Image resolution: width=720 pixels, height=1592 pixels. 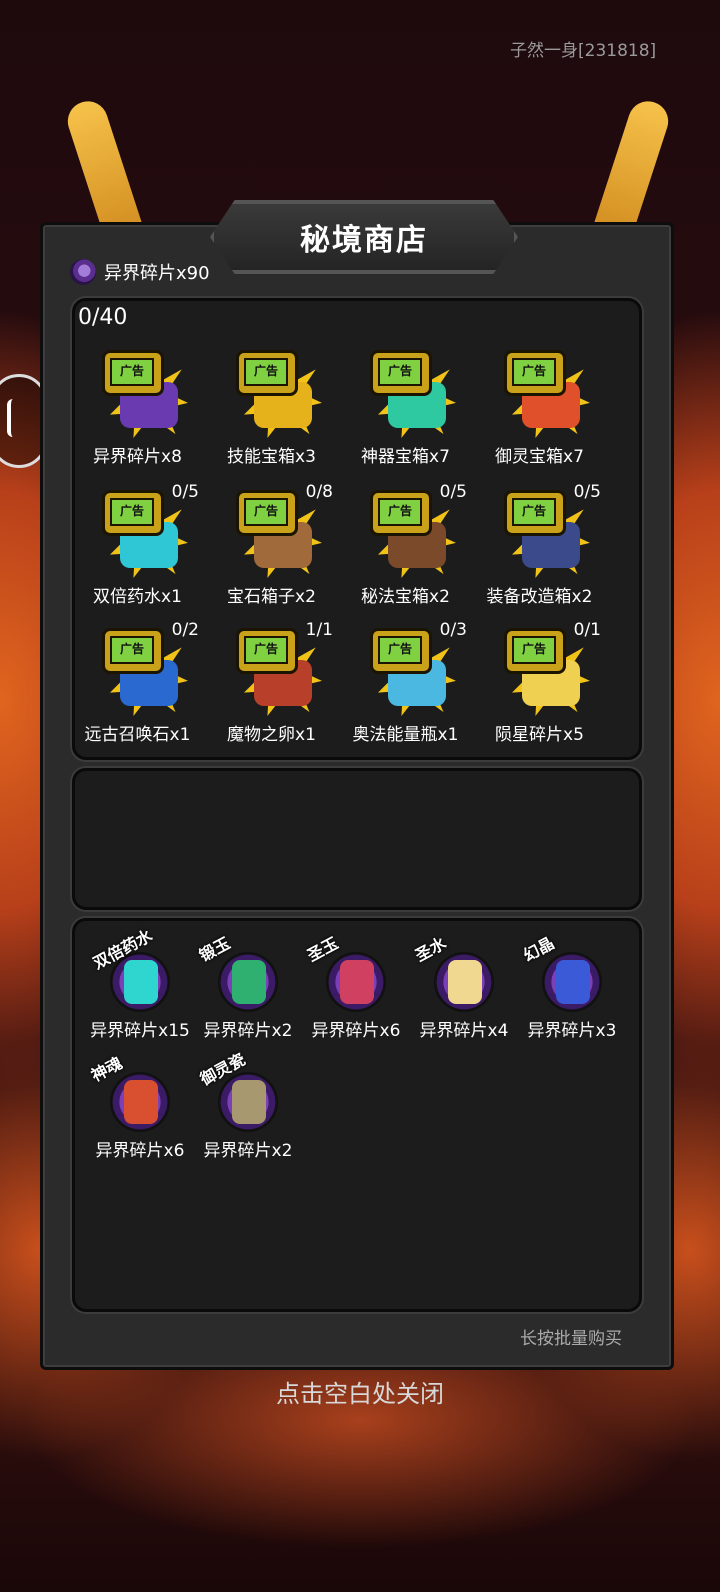 What do you see at coordinates (137, 735) in the screenshot?
I see `item-name: 远古召唤石x1` at bounding box center [137, 735].